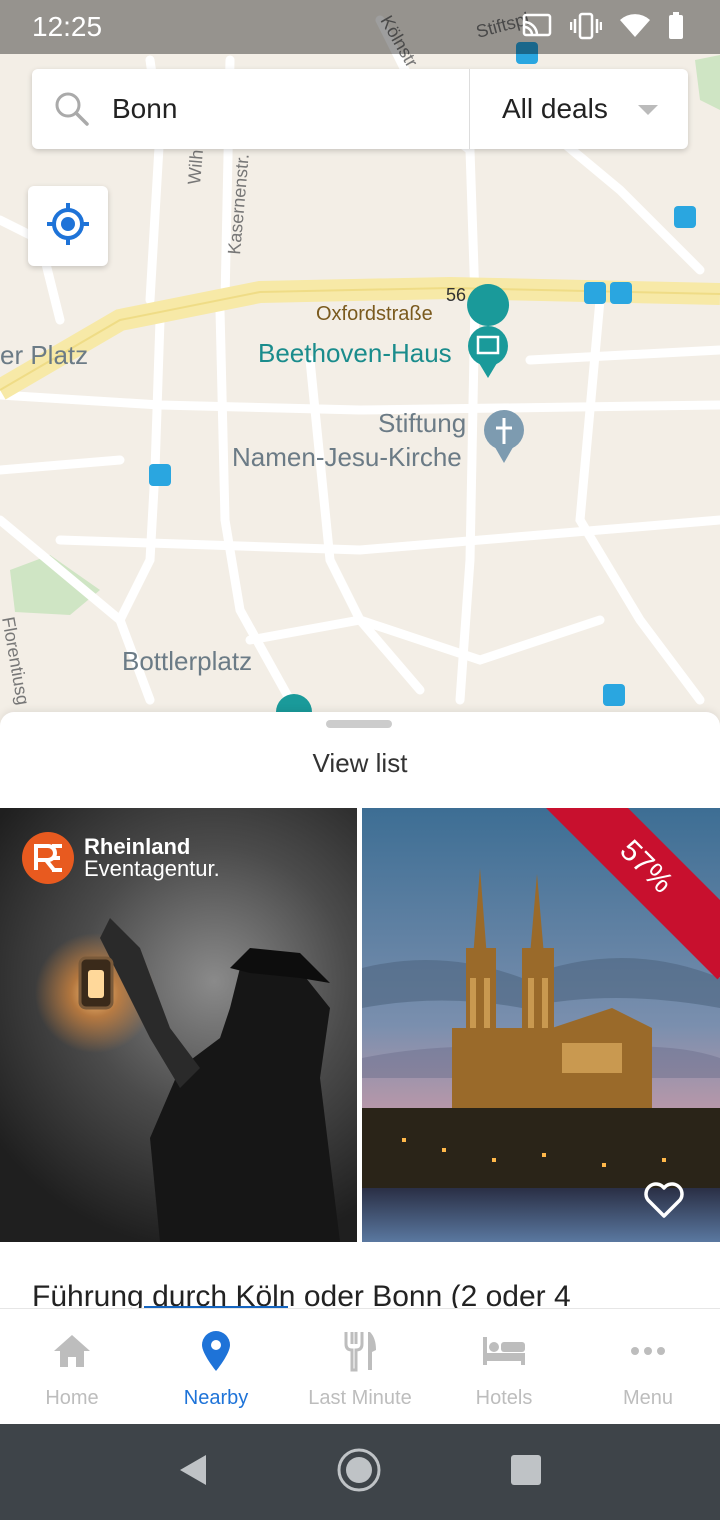  I want to click on recents-icon, so click(526, 1472).